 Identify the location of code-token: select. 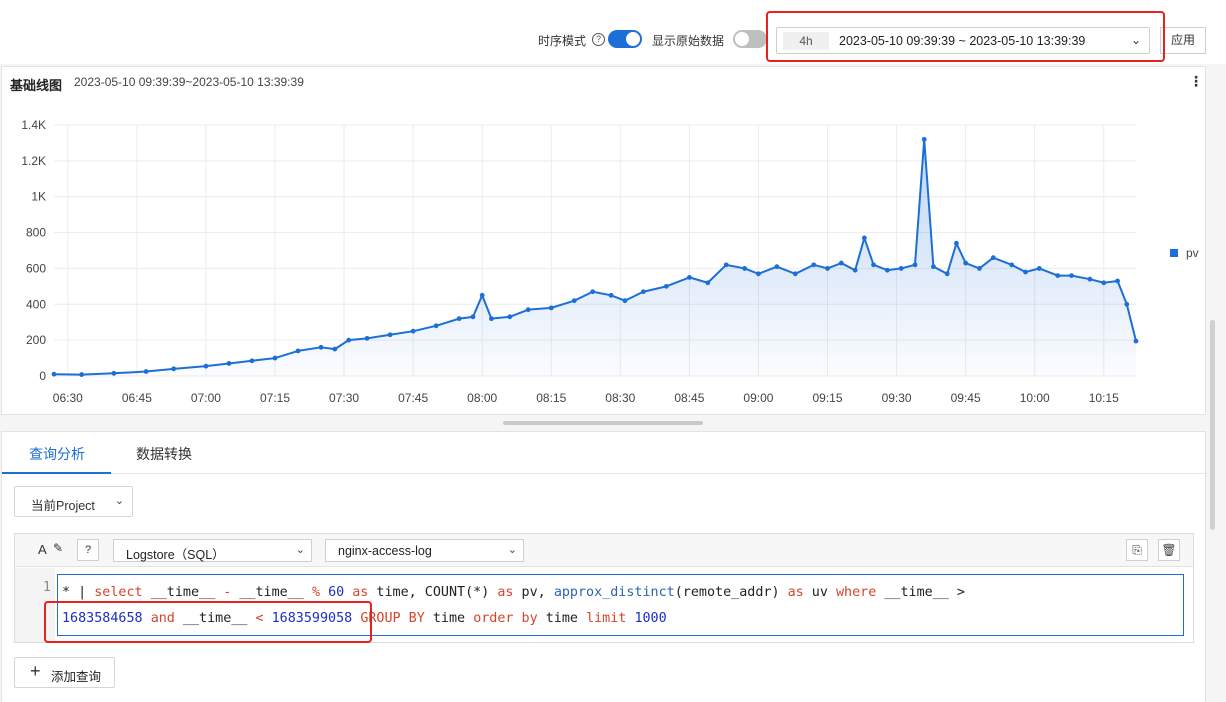
(118, 592).